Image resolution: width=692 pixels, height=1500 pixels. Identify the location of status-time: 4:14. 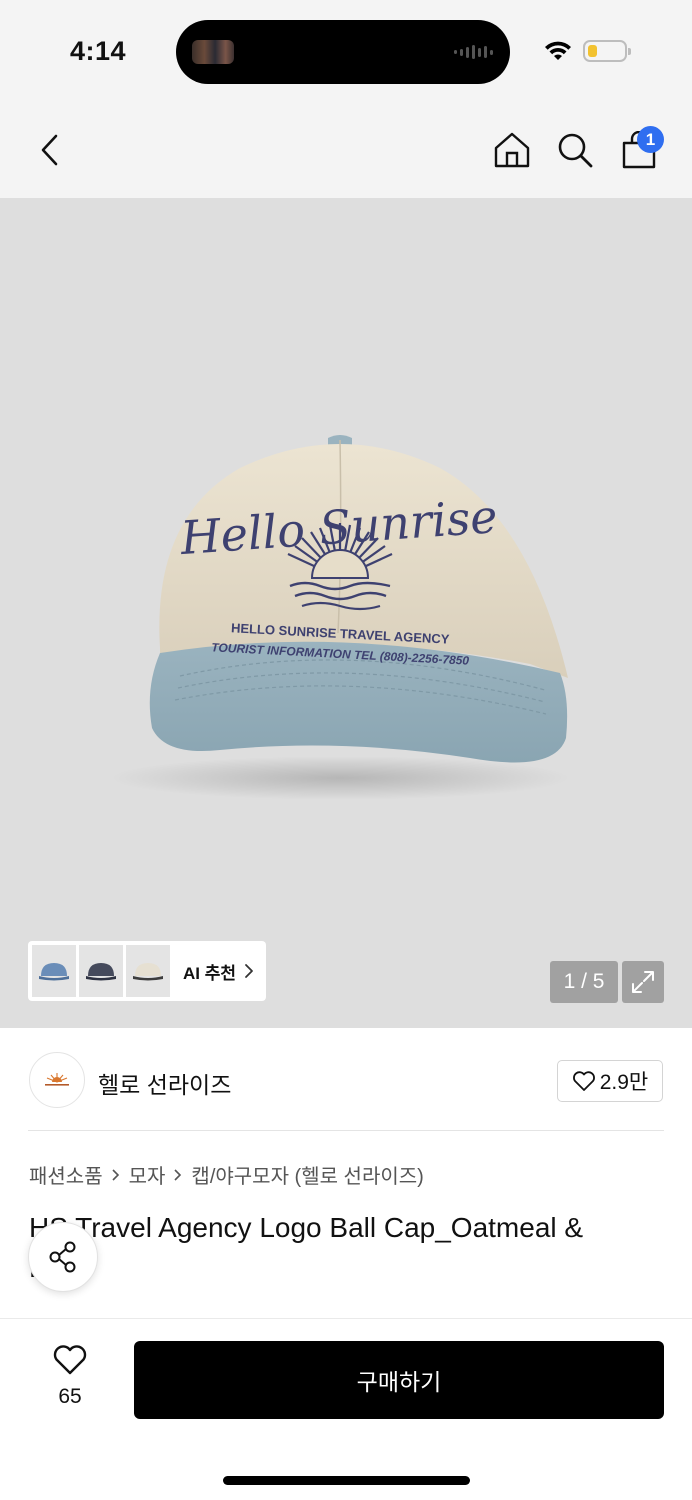
(98, 51).